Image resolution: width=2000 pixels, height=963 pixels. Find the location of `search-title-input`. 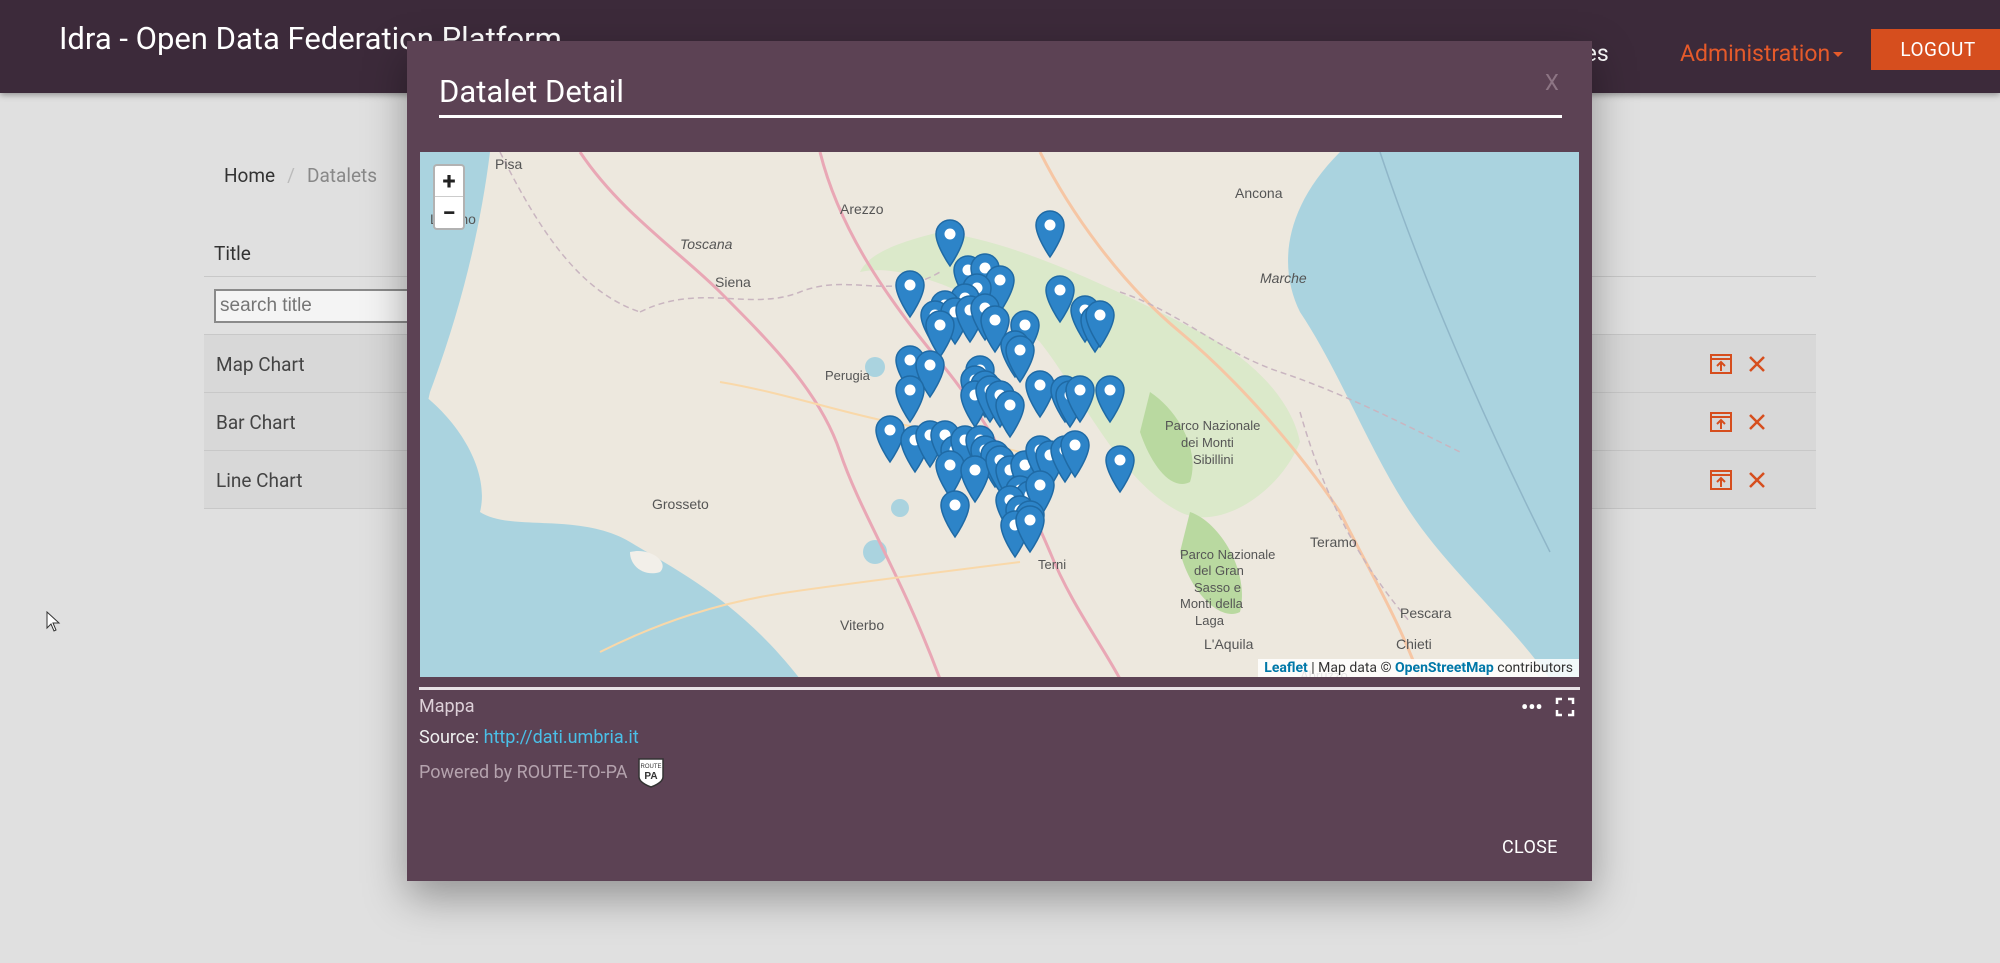

search-title-input is located at coordinates (319, 306).